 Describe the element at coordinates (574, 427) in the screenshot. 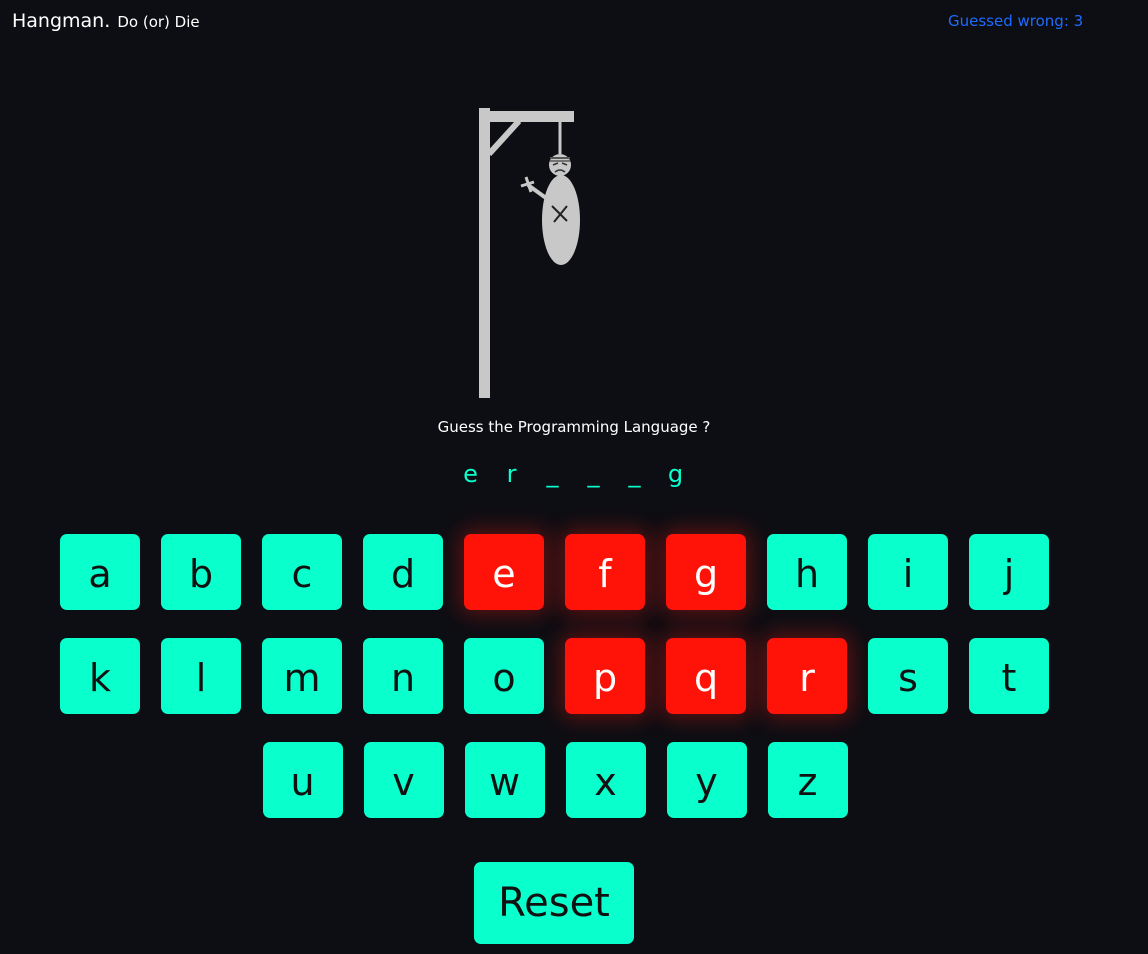

I see `game-prompt: Guess the Programming Language ?` at that location.